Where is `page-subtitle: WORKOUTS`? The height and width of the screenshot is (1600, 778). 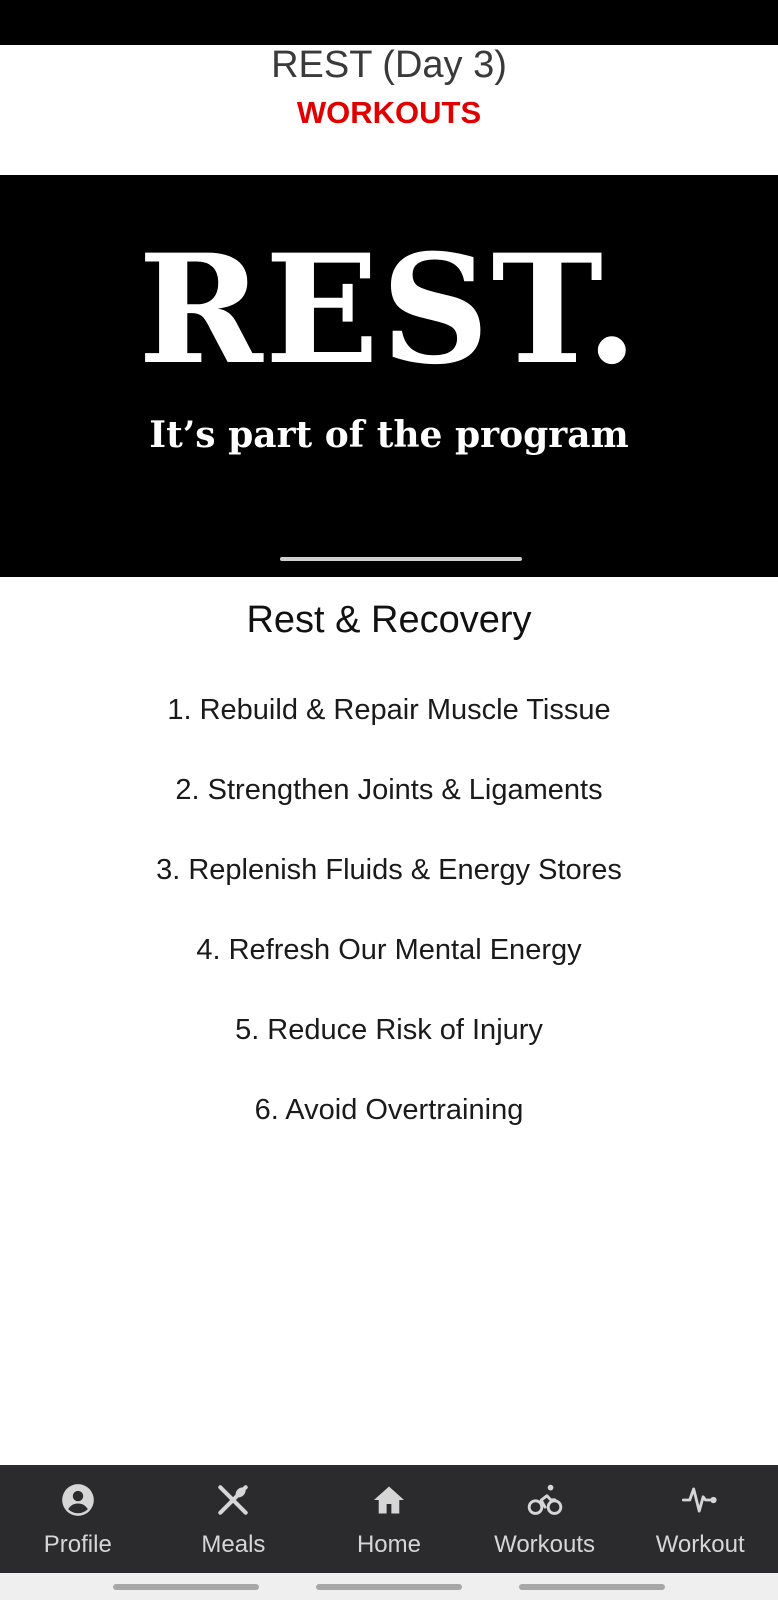
page-subtitle: WORKOUTS is located at coordinates (389, 112).